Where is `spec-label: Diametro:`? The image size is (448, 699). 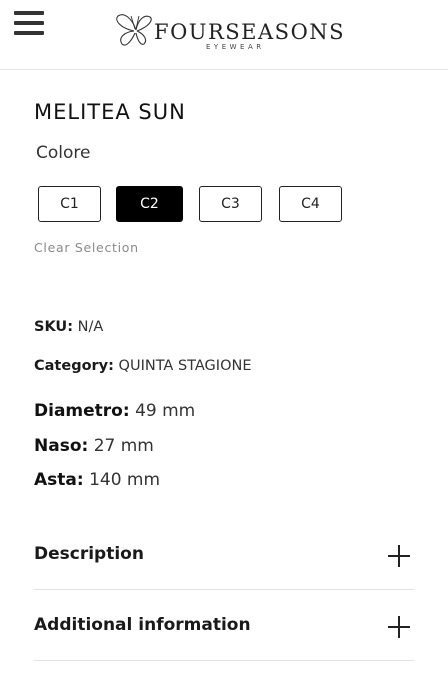 spec-label: Diametro: is located at coordinates (82, 411).